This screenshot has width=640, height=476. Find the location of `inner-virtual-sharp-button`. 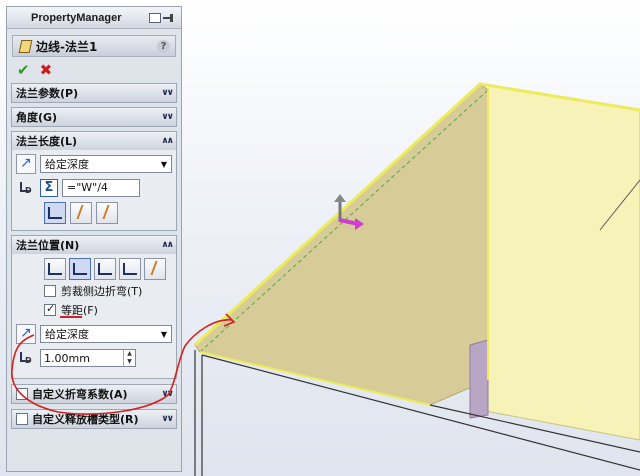

inner-virtual-sharp-button is located at coordinates (81, 213).